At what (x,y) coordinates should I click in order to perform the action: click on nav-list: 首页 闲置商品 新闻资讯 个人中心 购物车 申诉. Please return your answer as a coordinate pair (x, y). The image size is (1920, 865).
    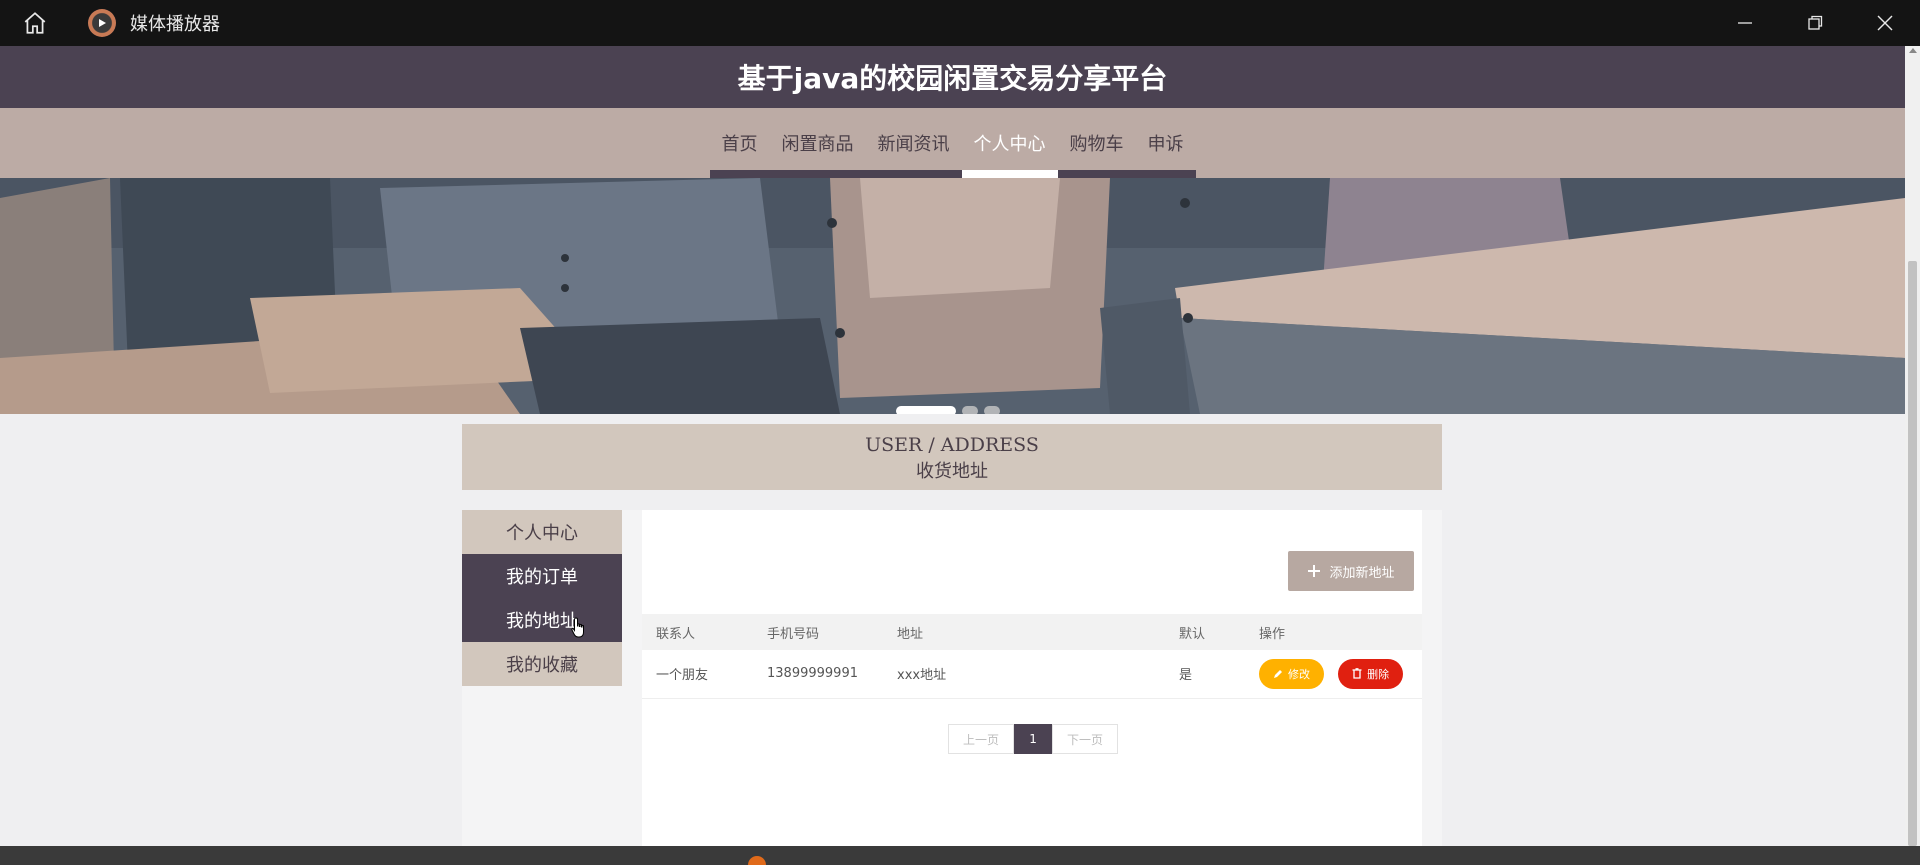
    Looking at the image, I should click on (952, 143).